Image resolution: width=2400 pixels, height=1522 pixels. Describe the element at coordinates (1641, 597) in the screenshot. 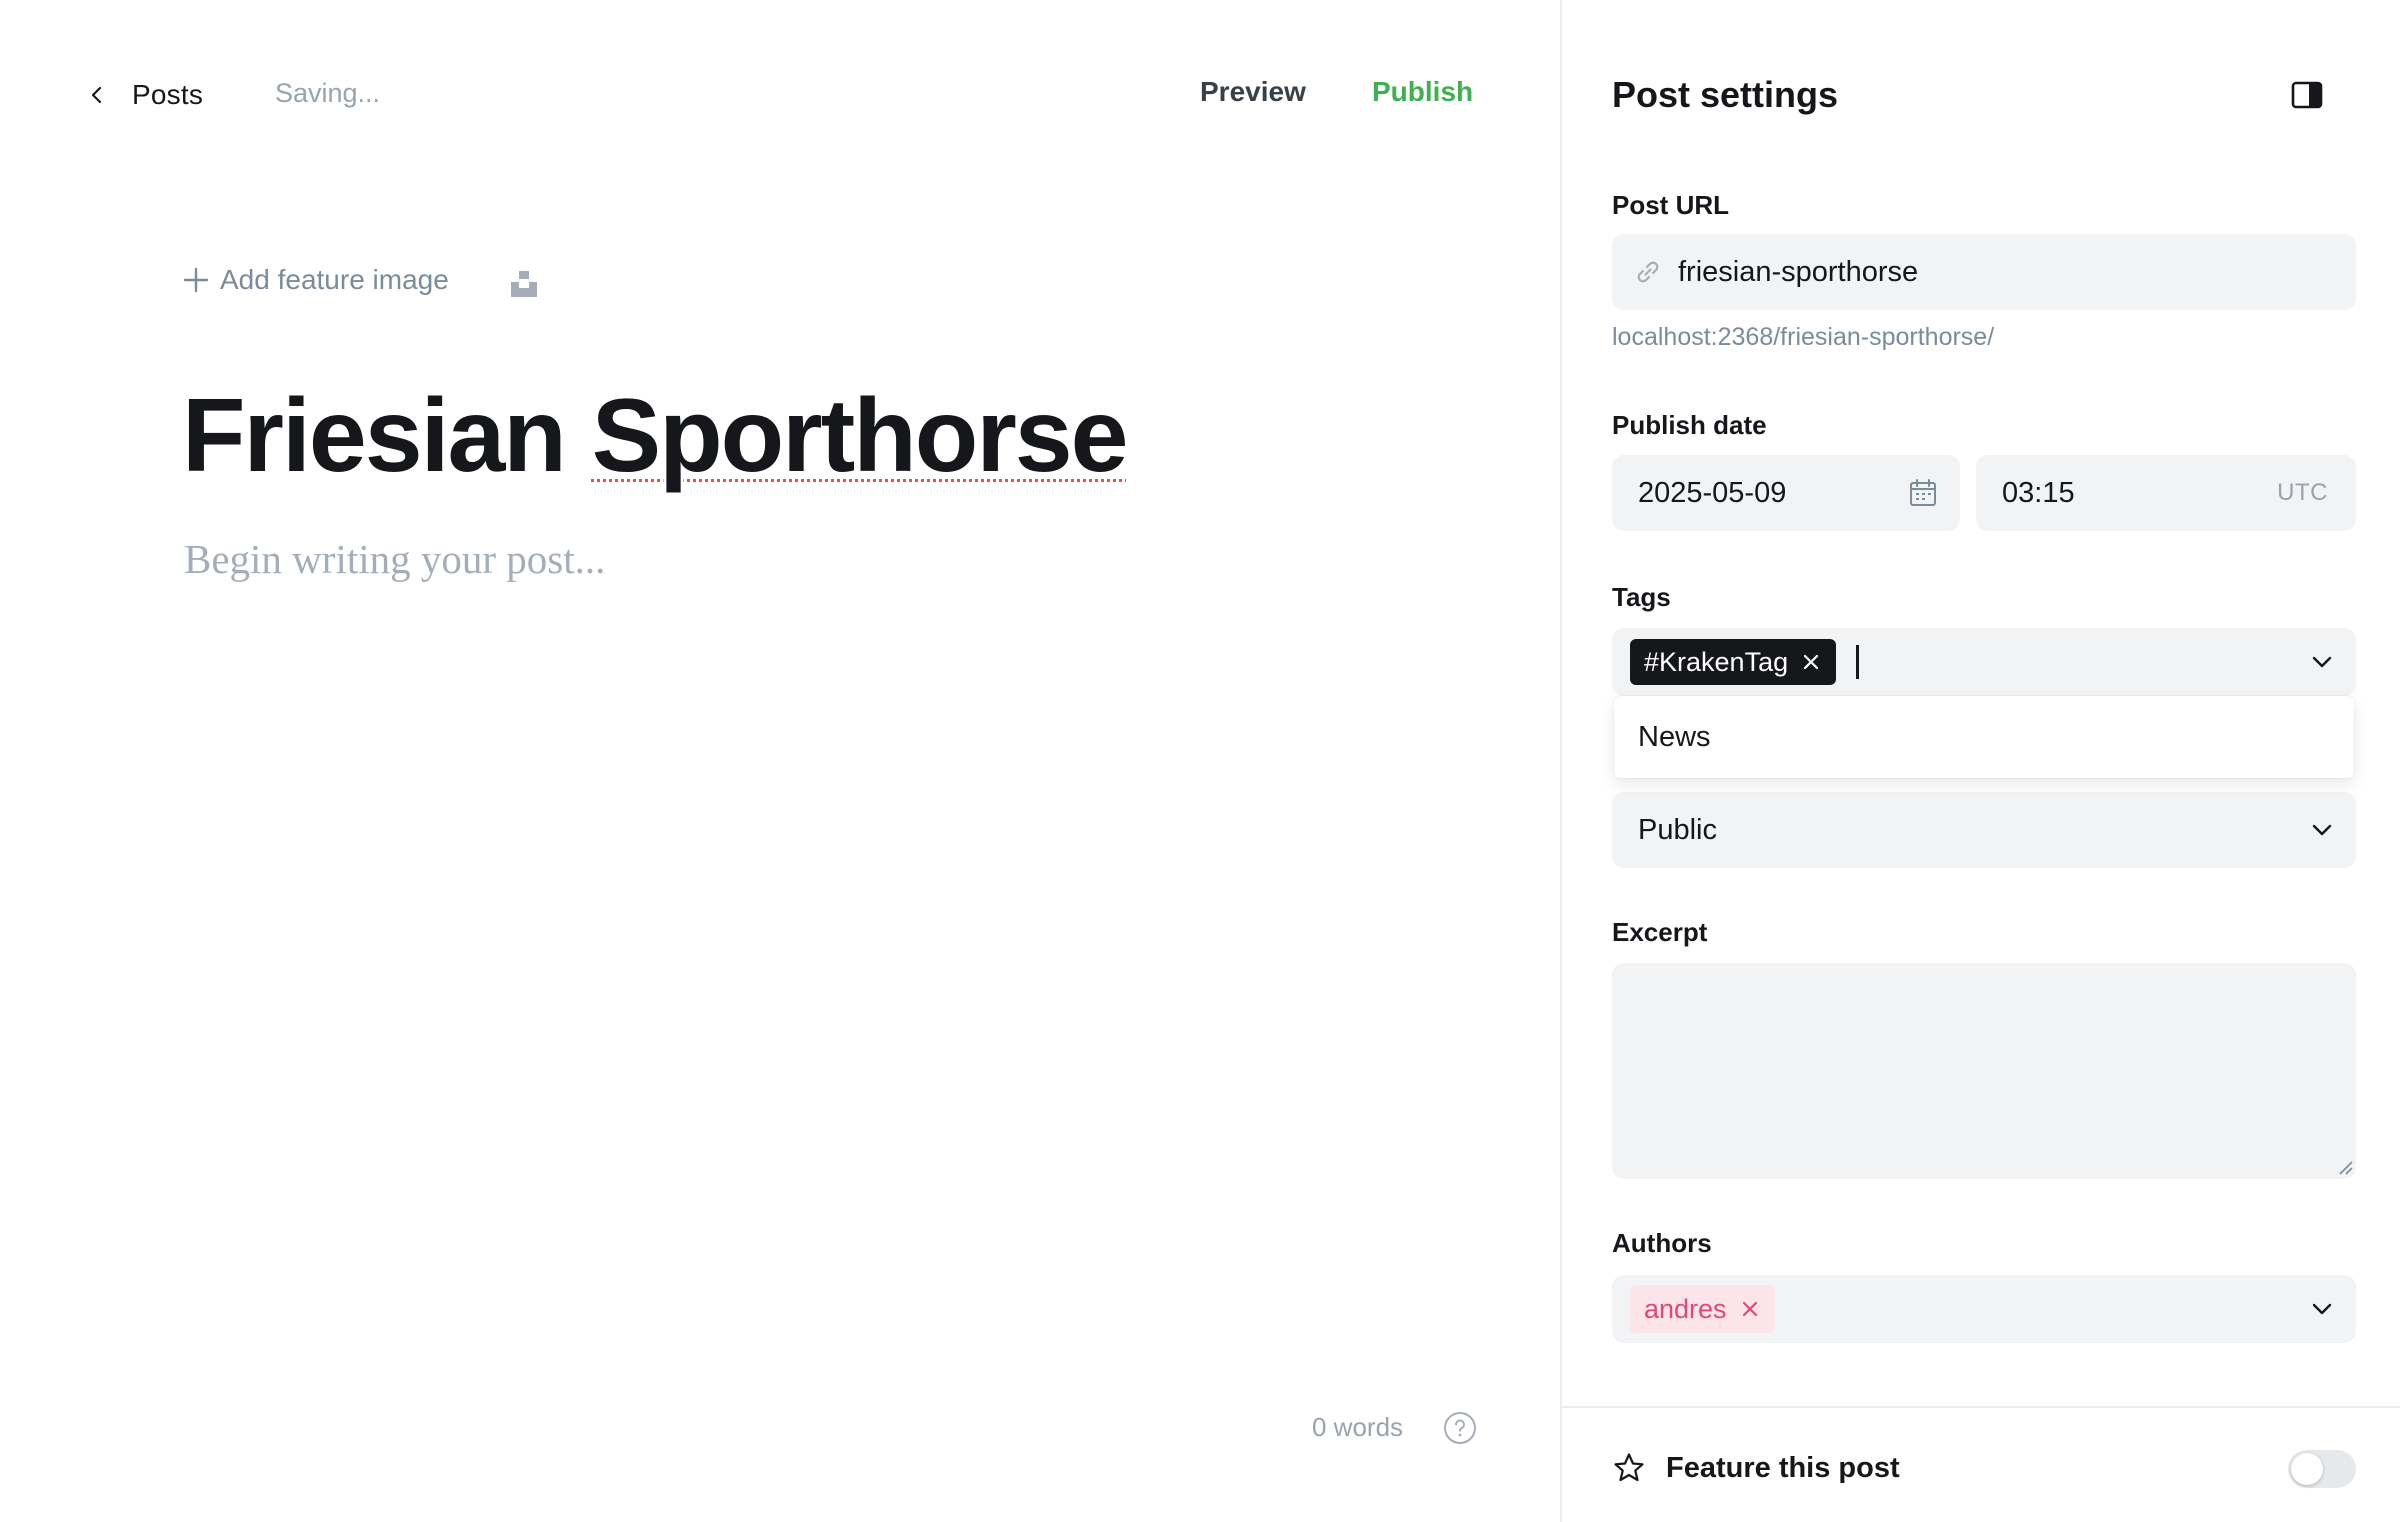

I see `tags-label: Tags` at that location.